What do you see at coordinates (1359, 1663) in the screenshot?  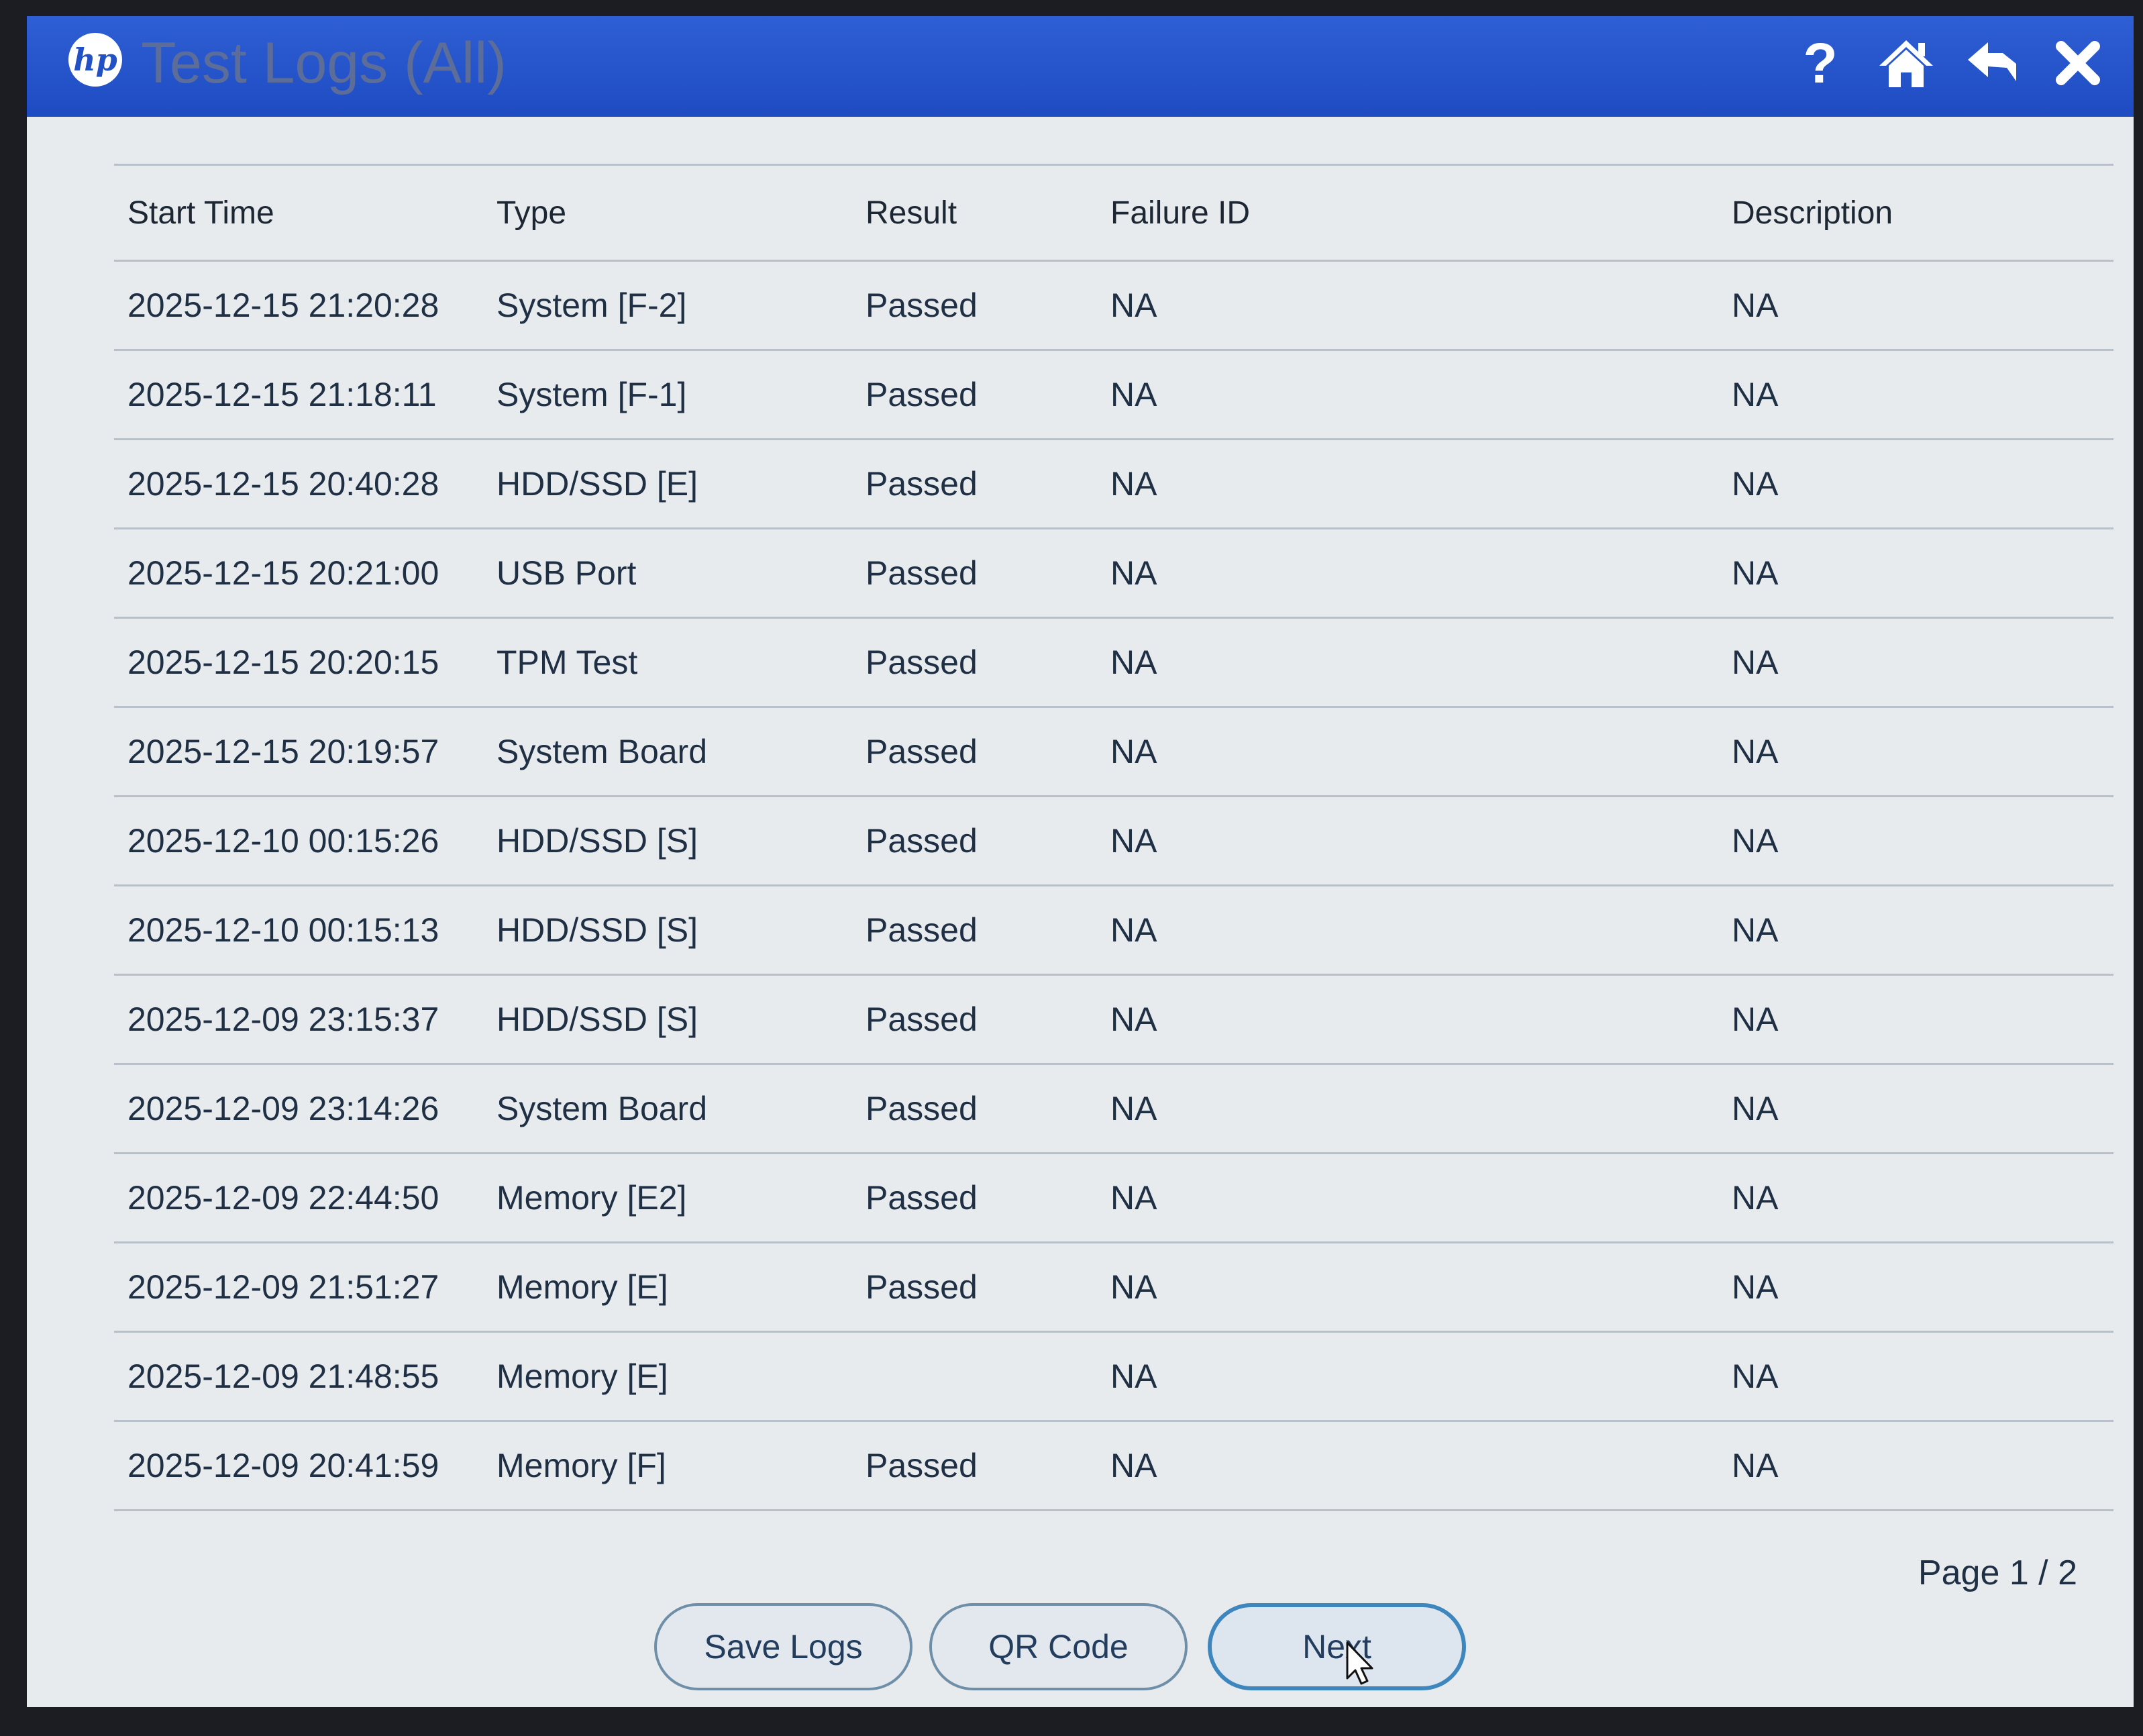 I see `mouse-cursor-icon` at bounding box center [1359, 1663].